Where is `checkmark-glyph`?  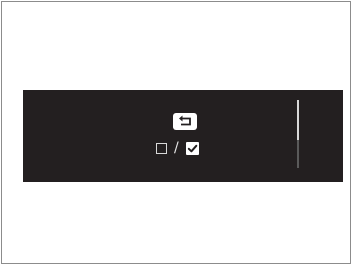 checkmark-glyph is located at coordinates (192, 148).